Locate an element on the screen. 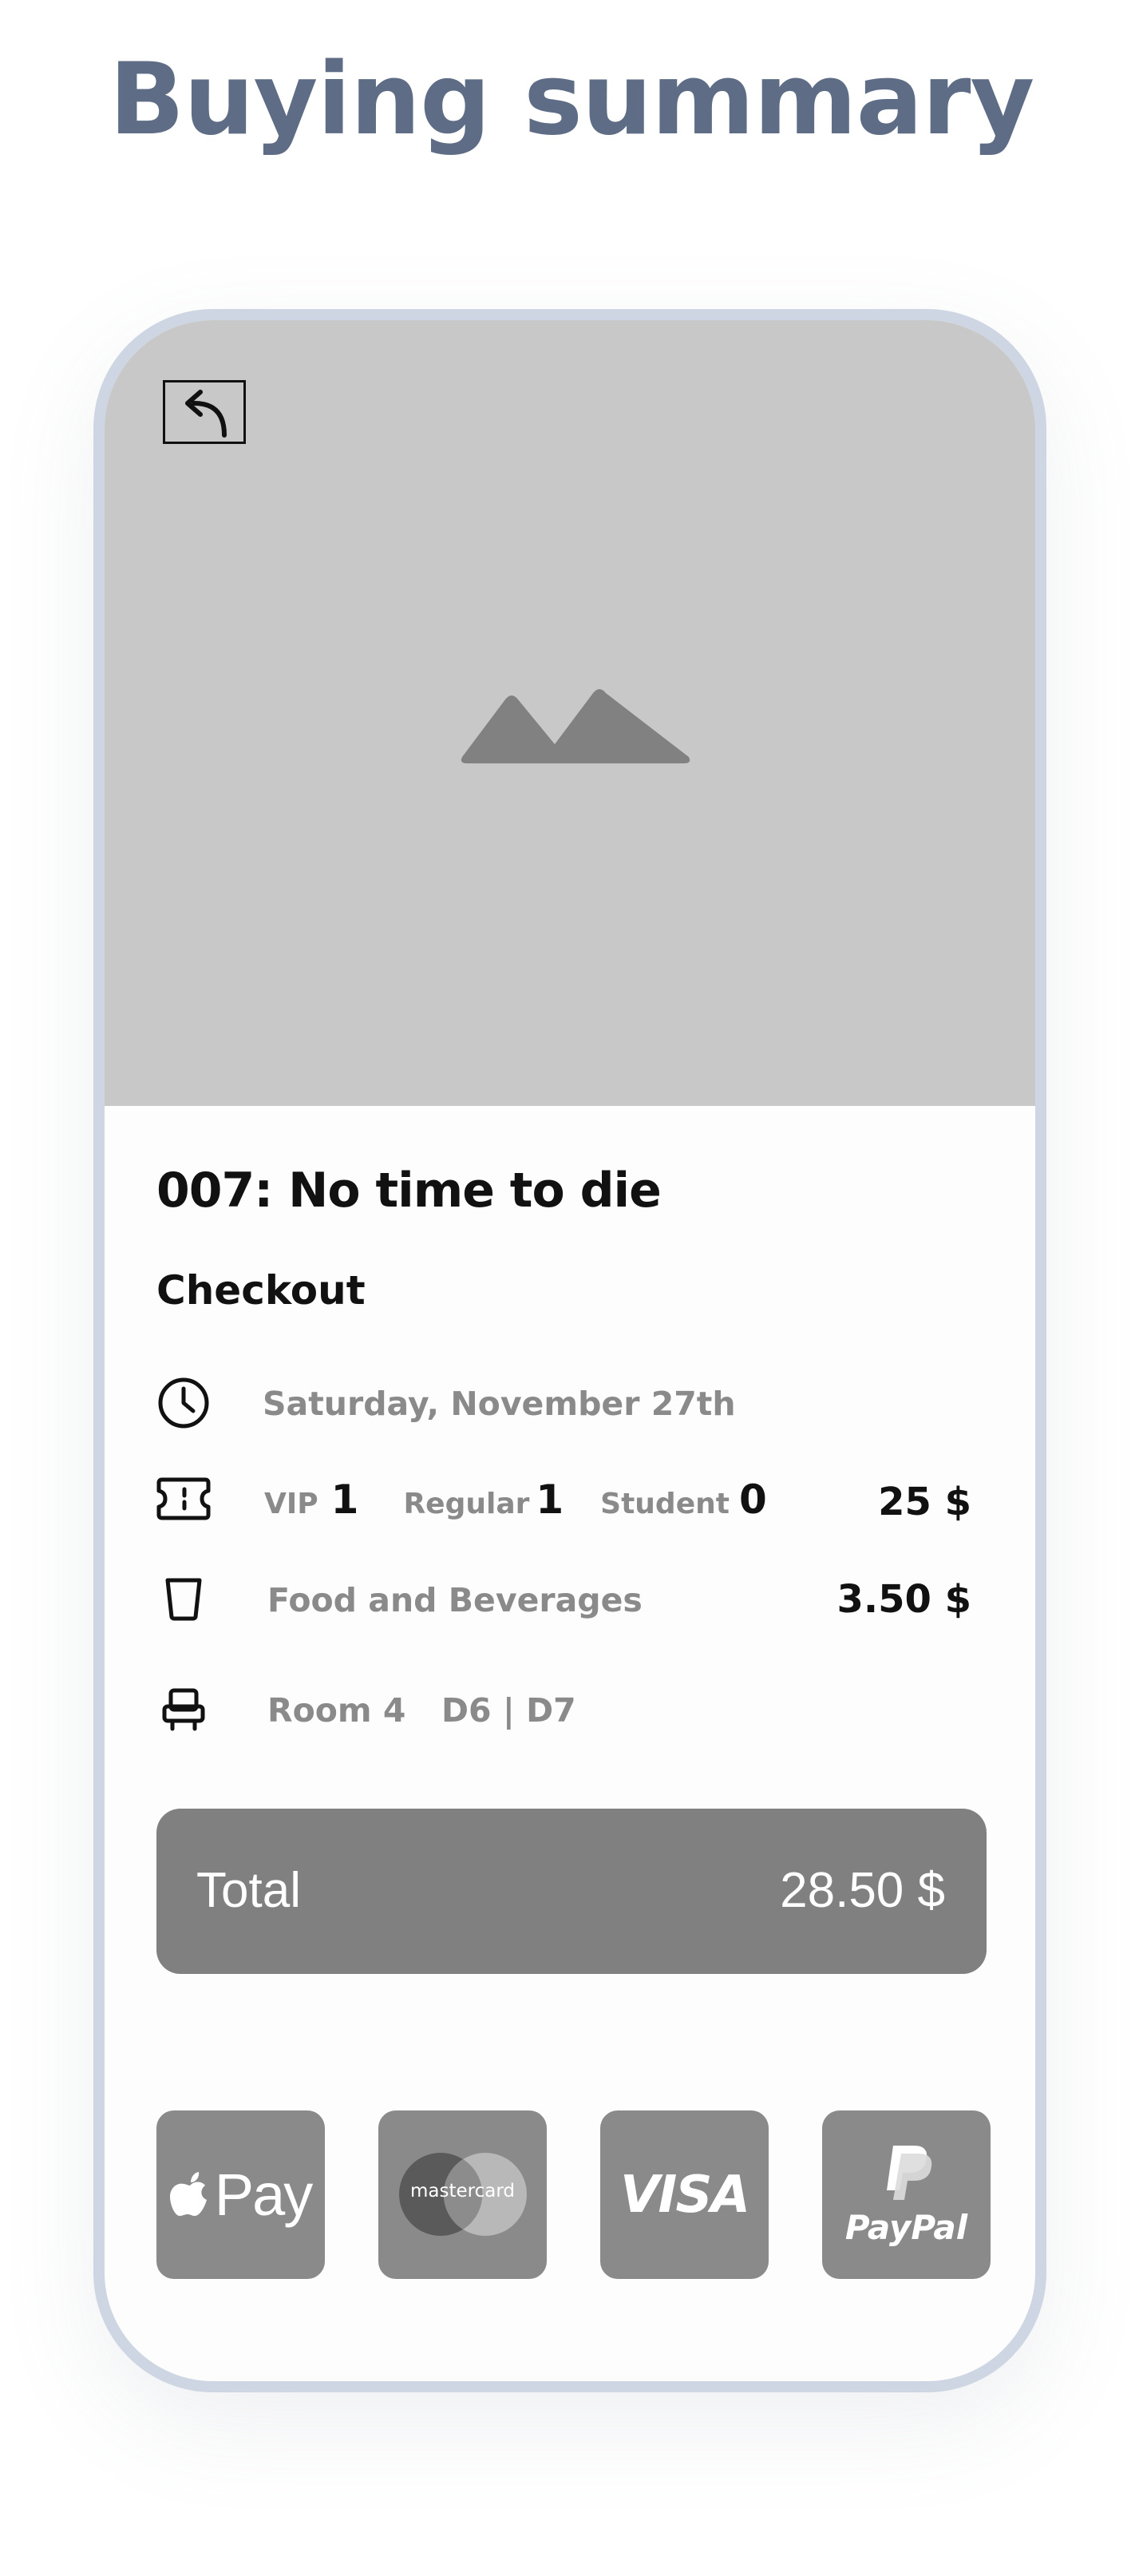 The height and width of the screenshot is (2576, 1143). apple-pay-label: Pay is located at coordinates (264, 2194).